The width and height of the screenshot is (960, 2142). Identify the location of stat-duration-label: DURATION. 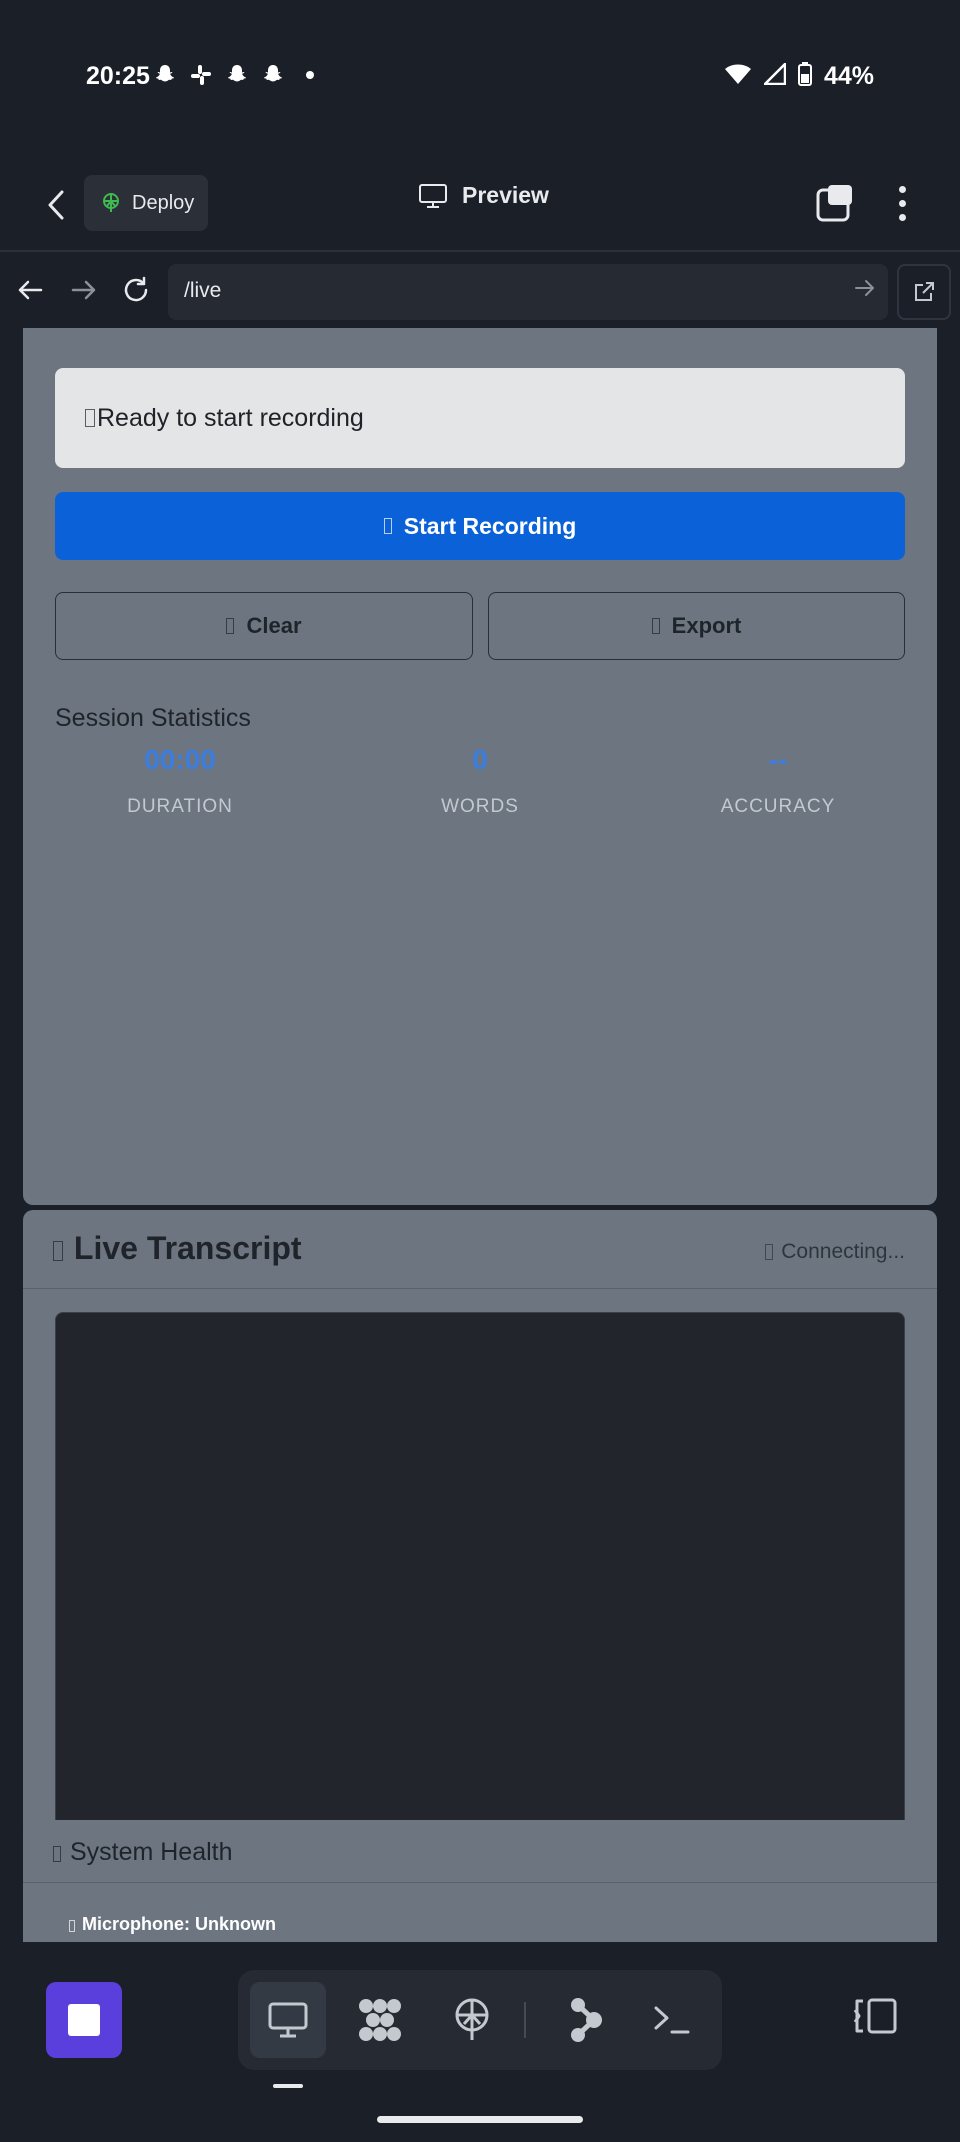
(180, 806).